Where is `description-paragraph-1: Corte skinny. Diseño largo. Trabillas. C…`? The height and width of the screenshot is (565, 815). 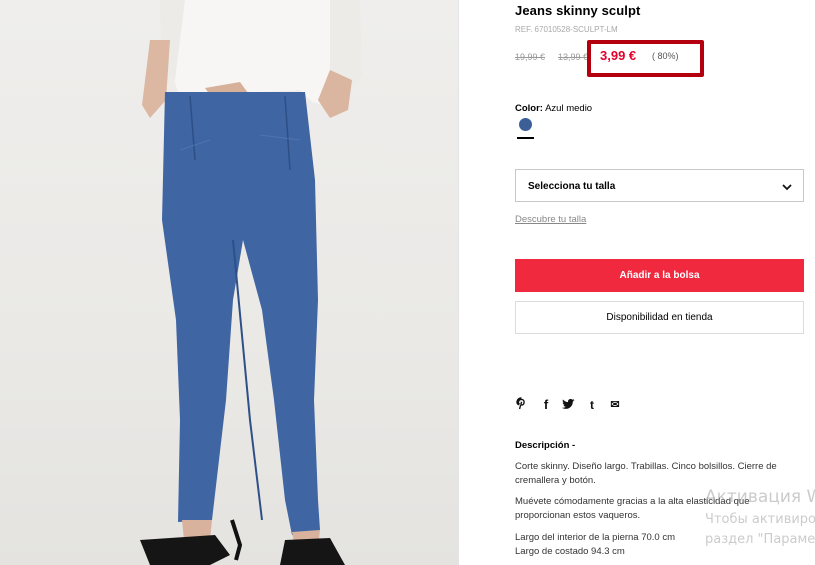 description-paragraph-1: Corte skinny. Diseño largo. Trabillas. C… is located at coordinates (646, 473).